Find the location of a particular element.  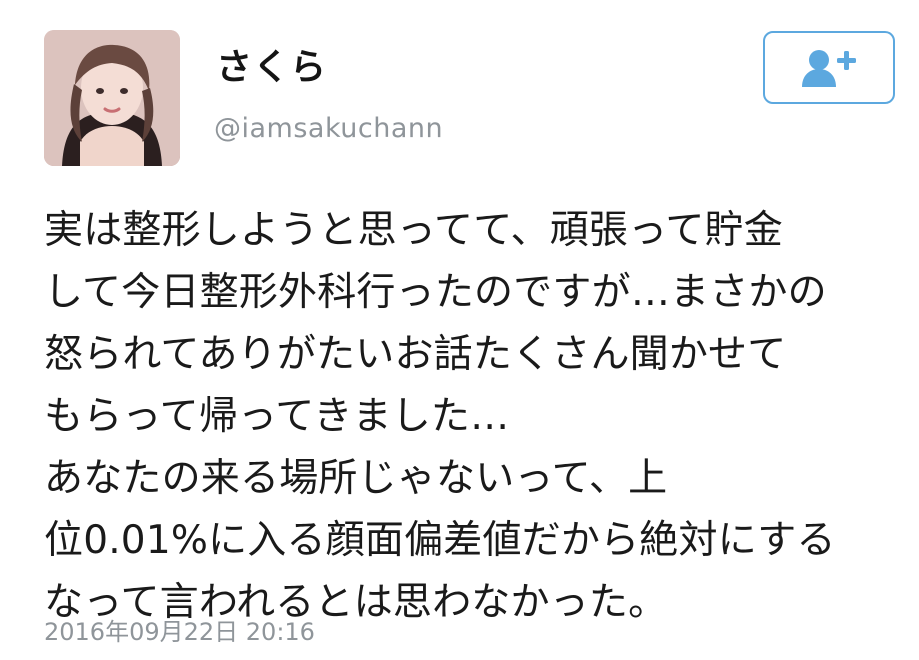

username-handle: @iamsakuchann is located at coordinates (328, 128).